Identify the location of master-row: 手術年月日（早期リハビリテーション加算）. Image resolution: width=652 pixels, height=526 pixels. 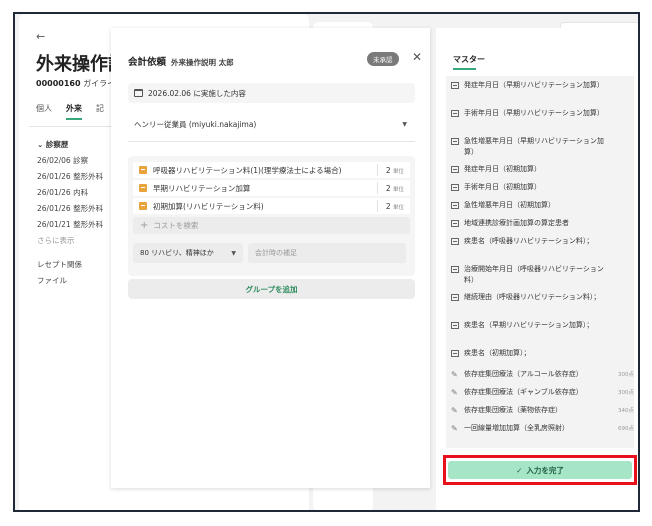
(542, 113).